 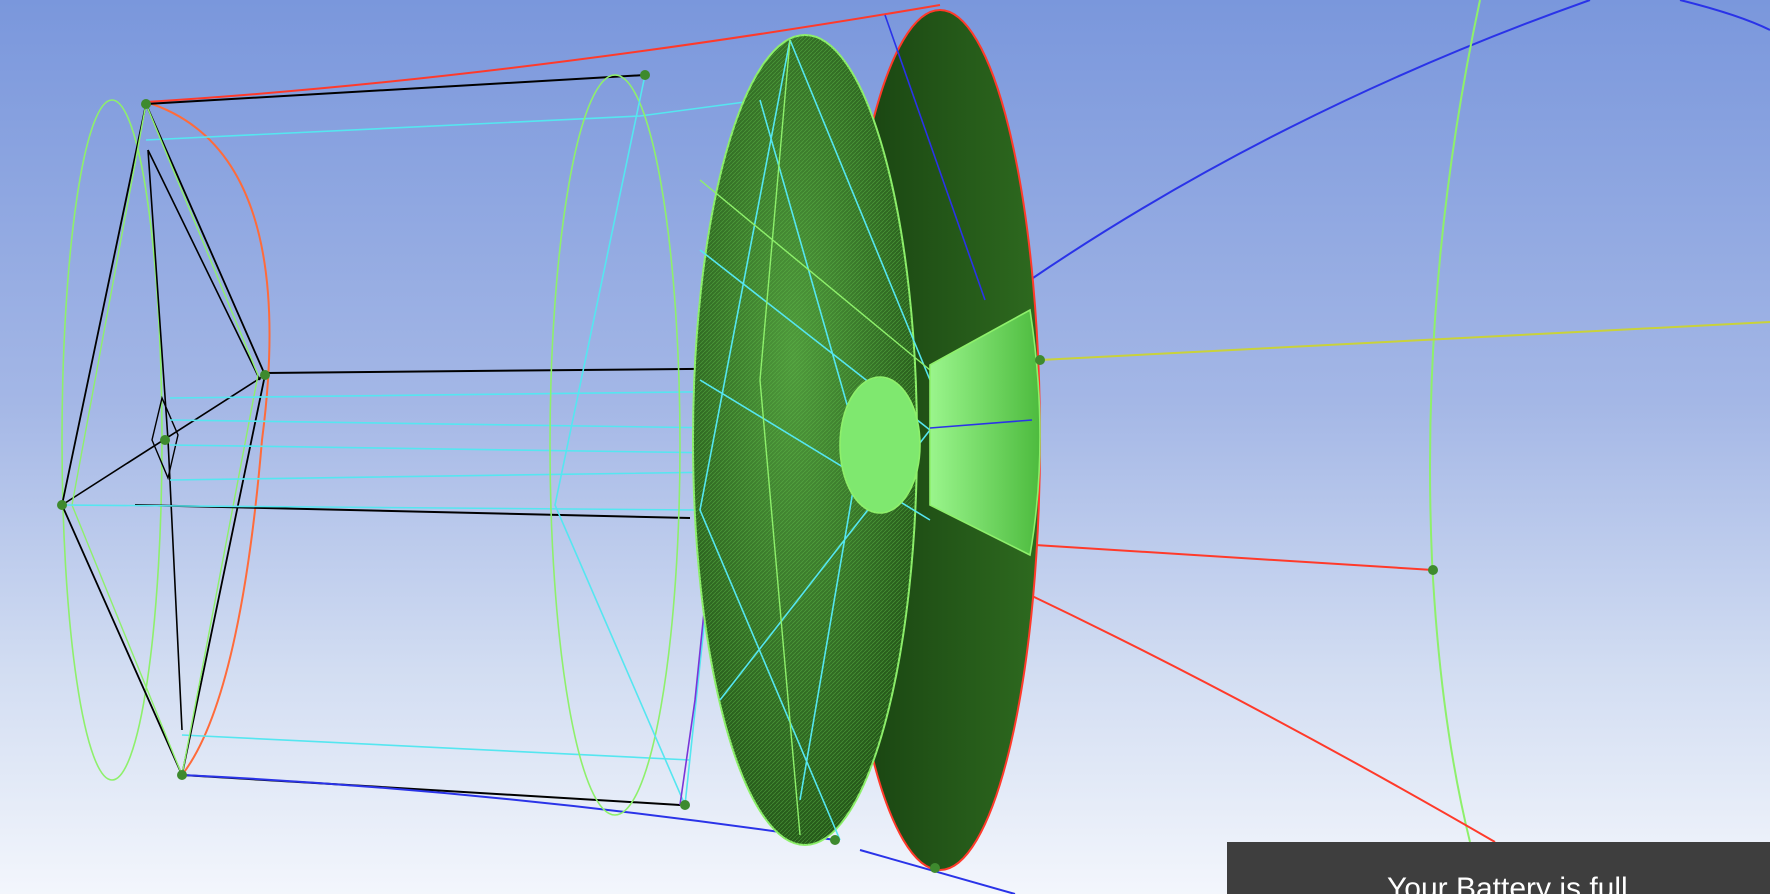 I want to click on outer-arc-green, so click(x=1455, y=421).